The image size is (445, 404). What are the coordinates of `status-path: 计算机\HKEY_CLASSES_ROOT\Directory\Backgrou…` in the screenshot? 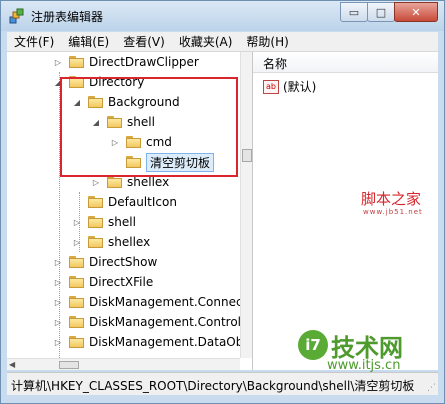 It's located at (213, 386).